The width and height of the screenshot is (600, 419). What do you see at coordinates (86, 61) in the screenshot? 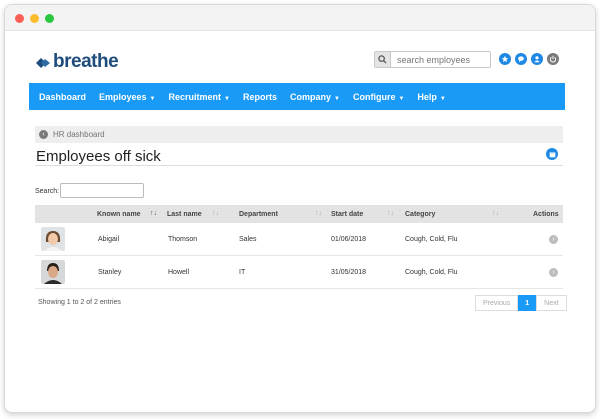
I see `logo-text: breathe` at bounding box center [86, 61].